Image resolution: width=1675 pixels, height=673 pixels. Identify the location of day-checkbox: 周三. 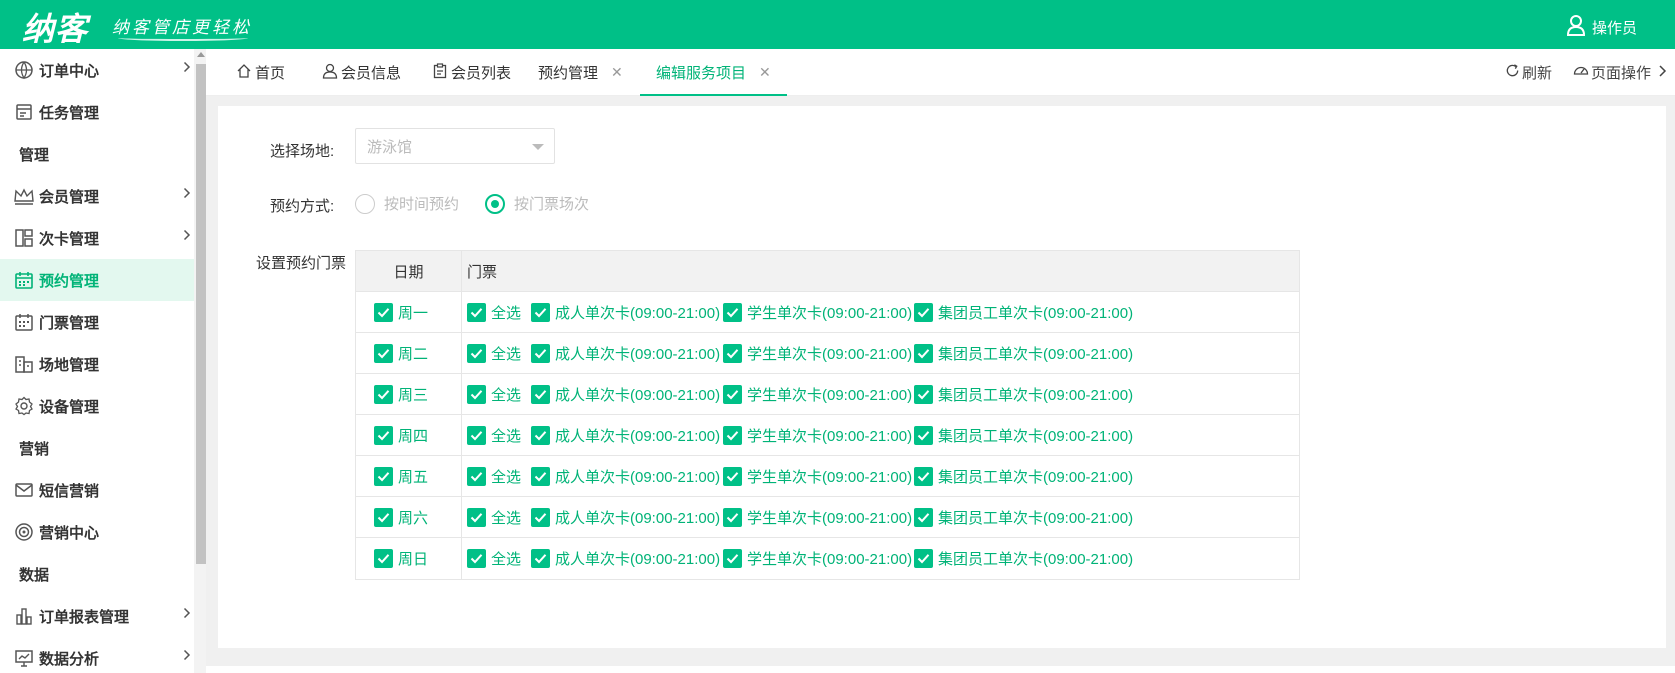
(401, 394).